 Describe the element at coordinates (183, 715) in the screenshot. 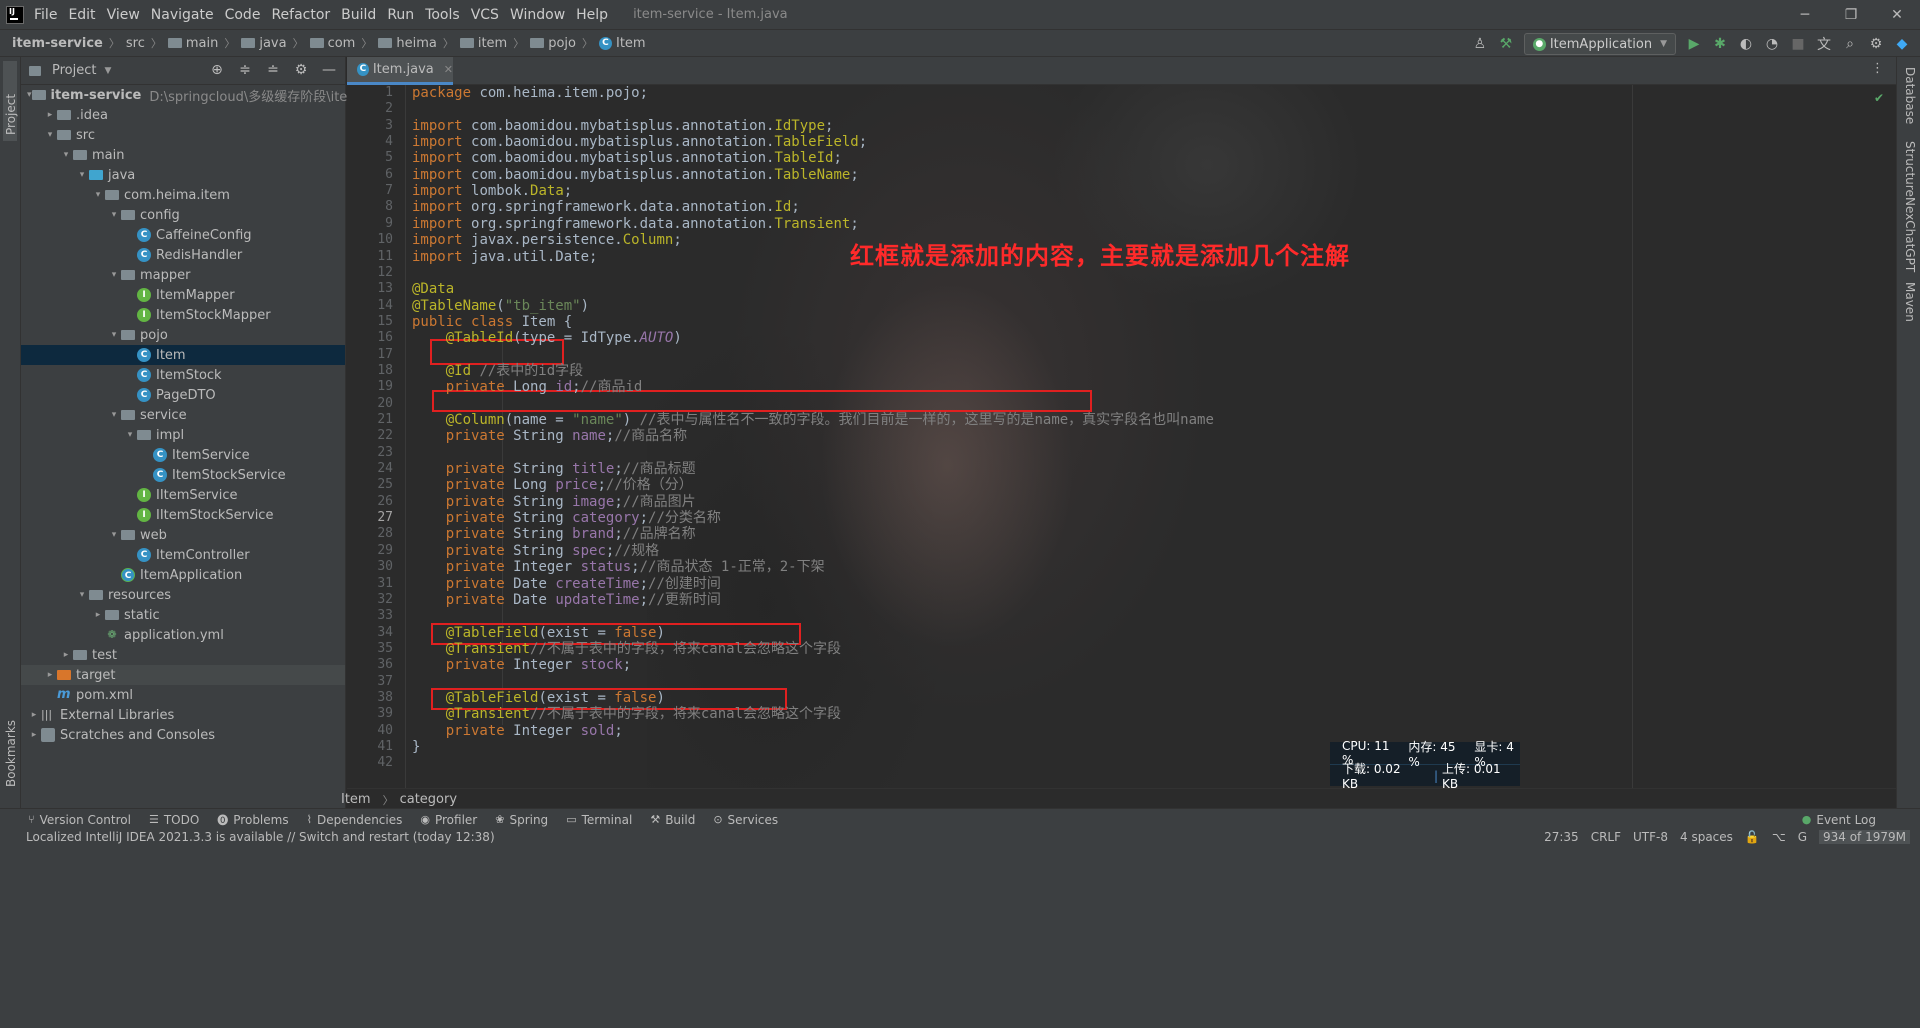

I see `tree-item-external-libraries: ▸ ||| External Libraries` at that location.